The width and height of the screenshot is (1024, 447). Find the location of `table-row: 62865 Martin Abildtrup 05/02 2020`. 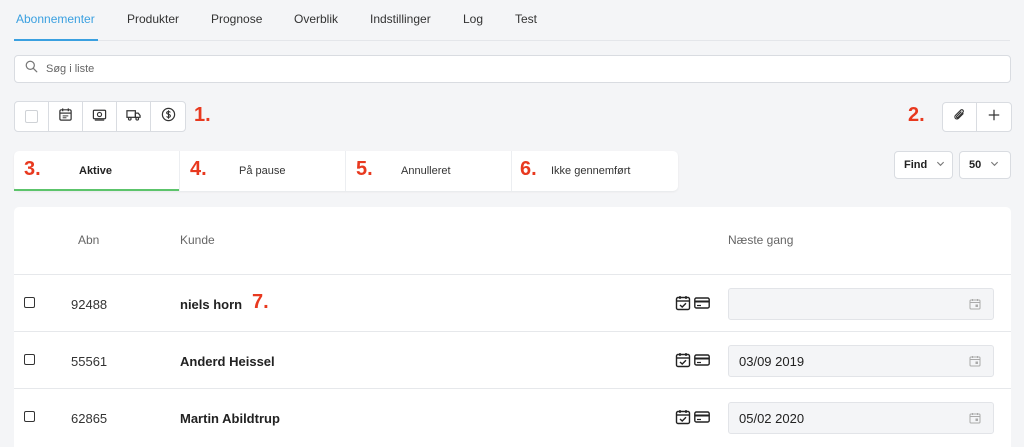

table-row: 62865 Martin Abildtrup 05/02 2020 is located at coordinates (512, 416).